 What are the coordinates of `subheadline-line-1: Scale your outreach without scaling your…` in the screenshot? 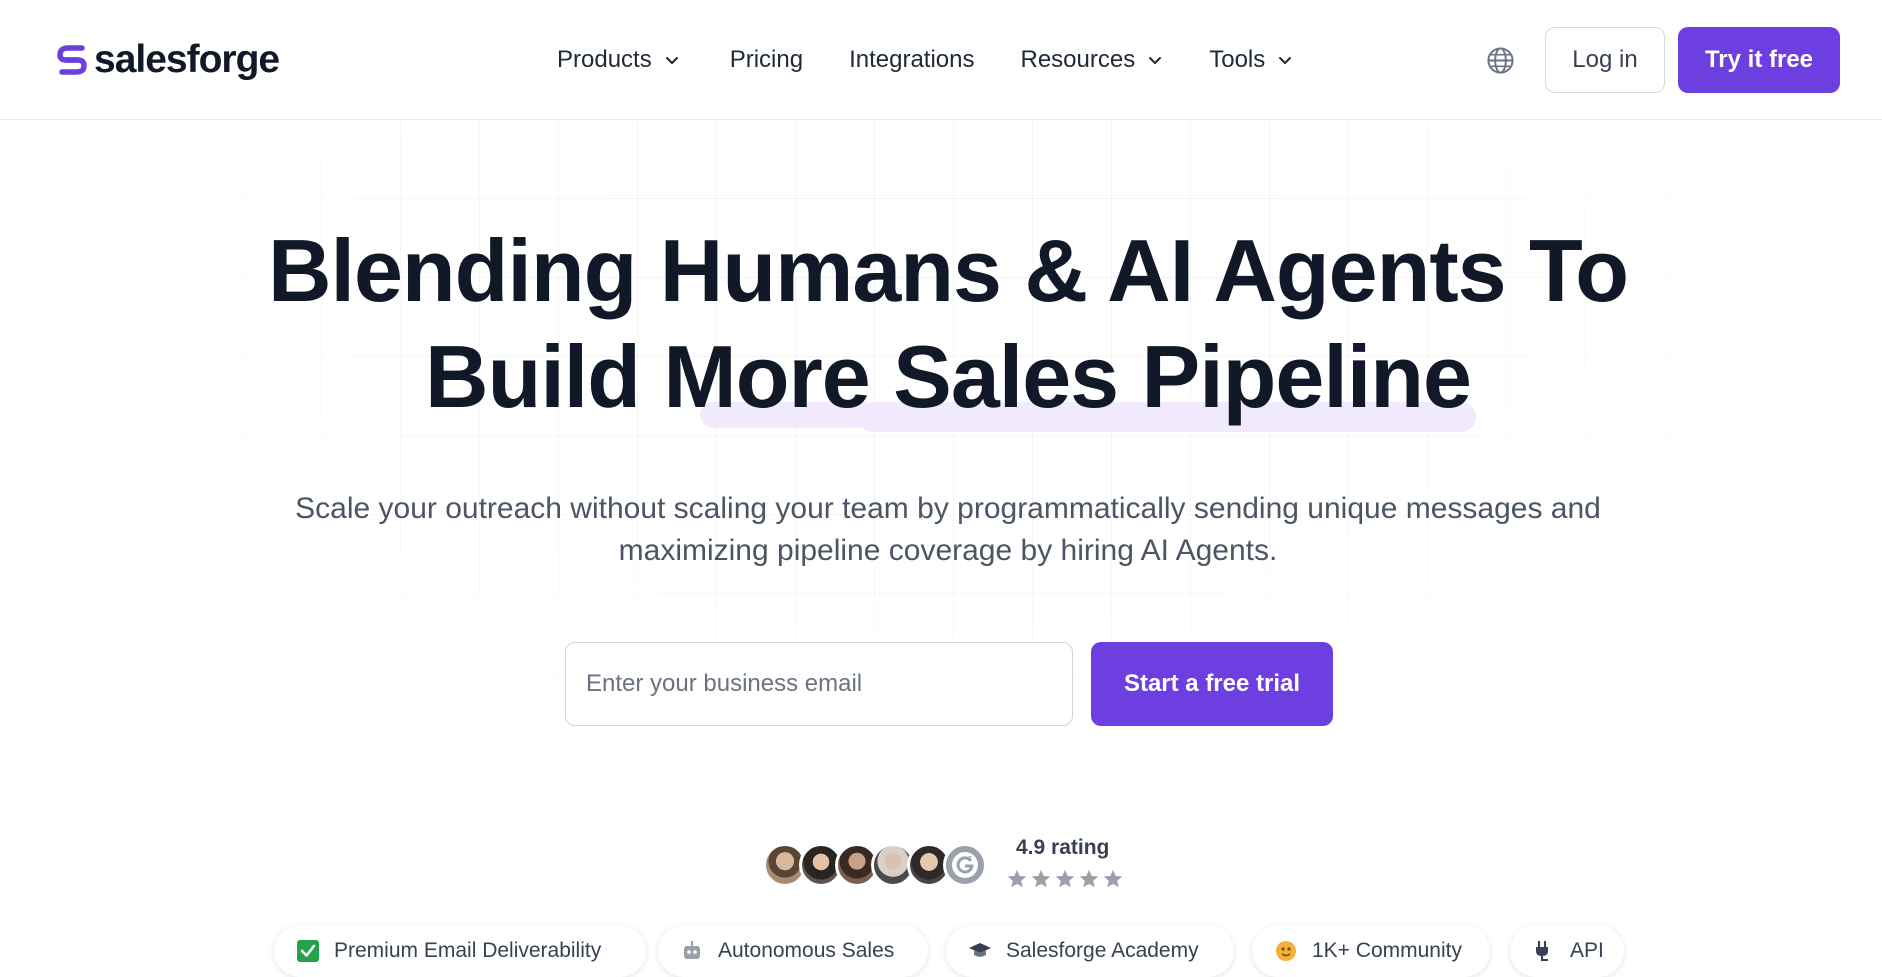 It's located at (948, 508).